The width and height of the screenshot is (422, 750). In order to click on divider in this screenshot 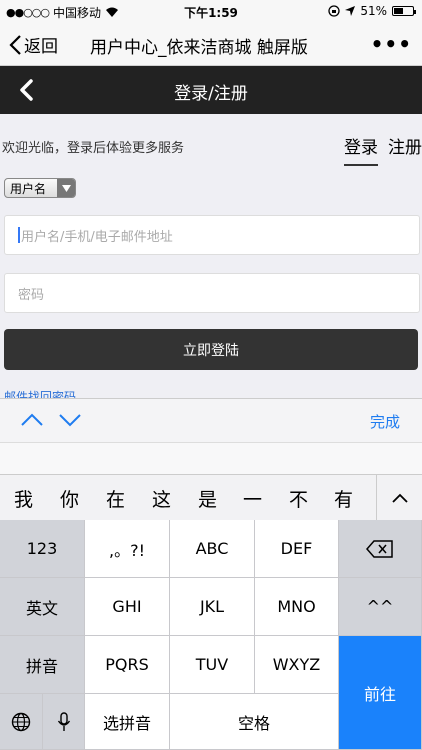, I will do `click(376, 498)`.